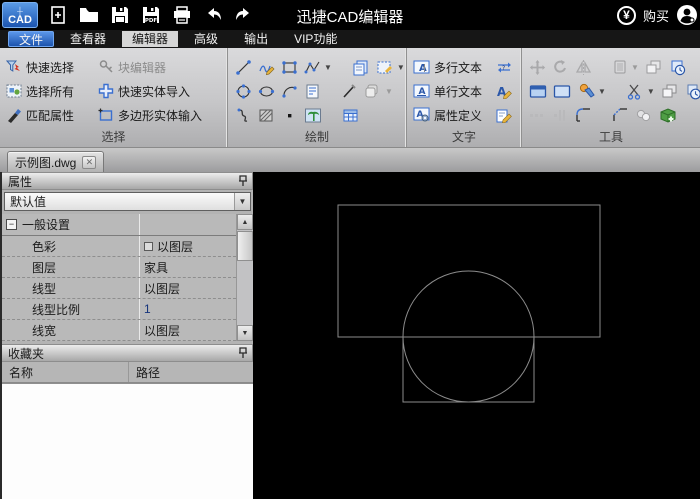 The width and height of the screenshot is (700, 499). Describe the element at coordinates (243, 91) in the screenshot. I see `circle-icon` at that location.